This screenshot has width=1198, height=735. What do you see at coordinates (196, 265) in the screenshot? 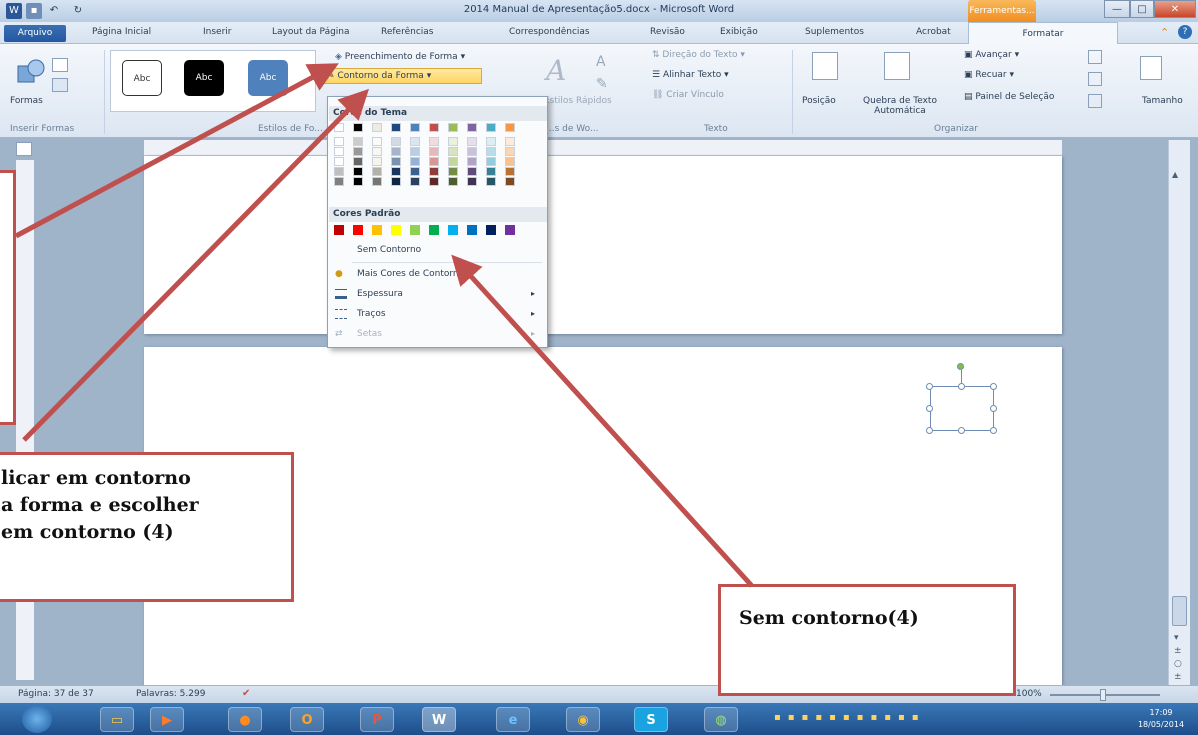
I see `arrow-to-outline` at bounding box center [196, 265].